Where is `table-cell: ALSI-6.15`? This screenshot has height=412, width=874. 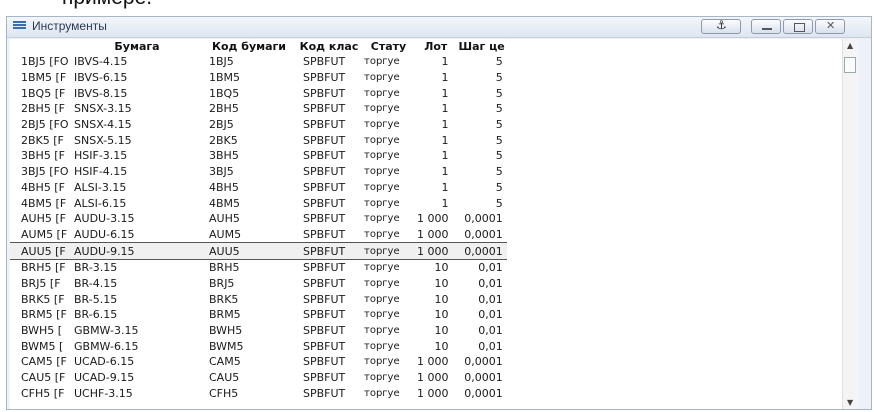
table-cell: ALSI-6.15 is located at coordinates (100, 203).